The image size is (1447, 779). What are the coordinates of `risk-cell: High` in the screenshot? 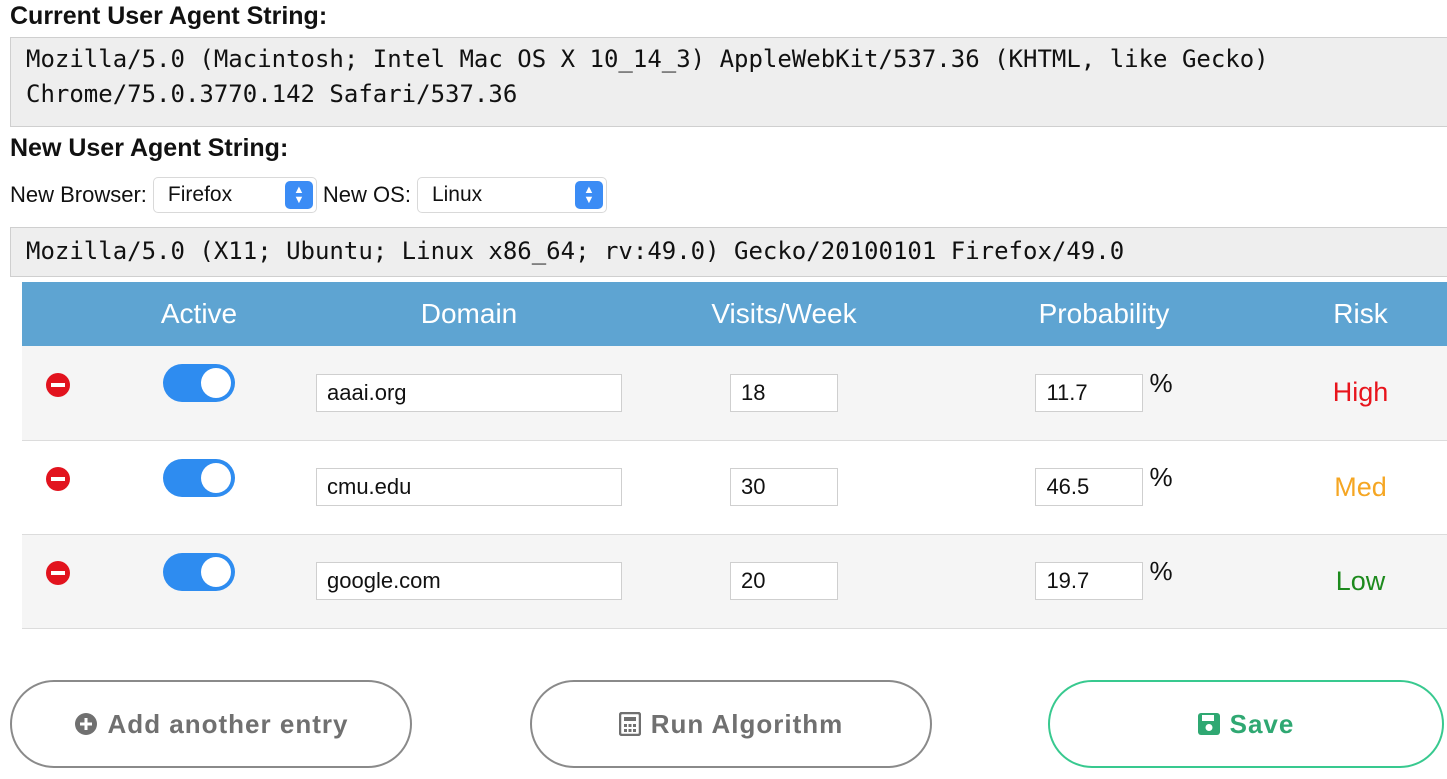 It's located at (1360, 393).